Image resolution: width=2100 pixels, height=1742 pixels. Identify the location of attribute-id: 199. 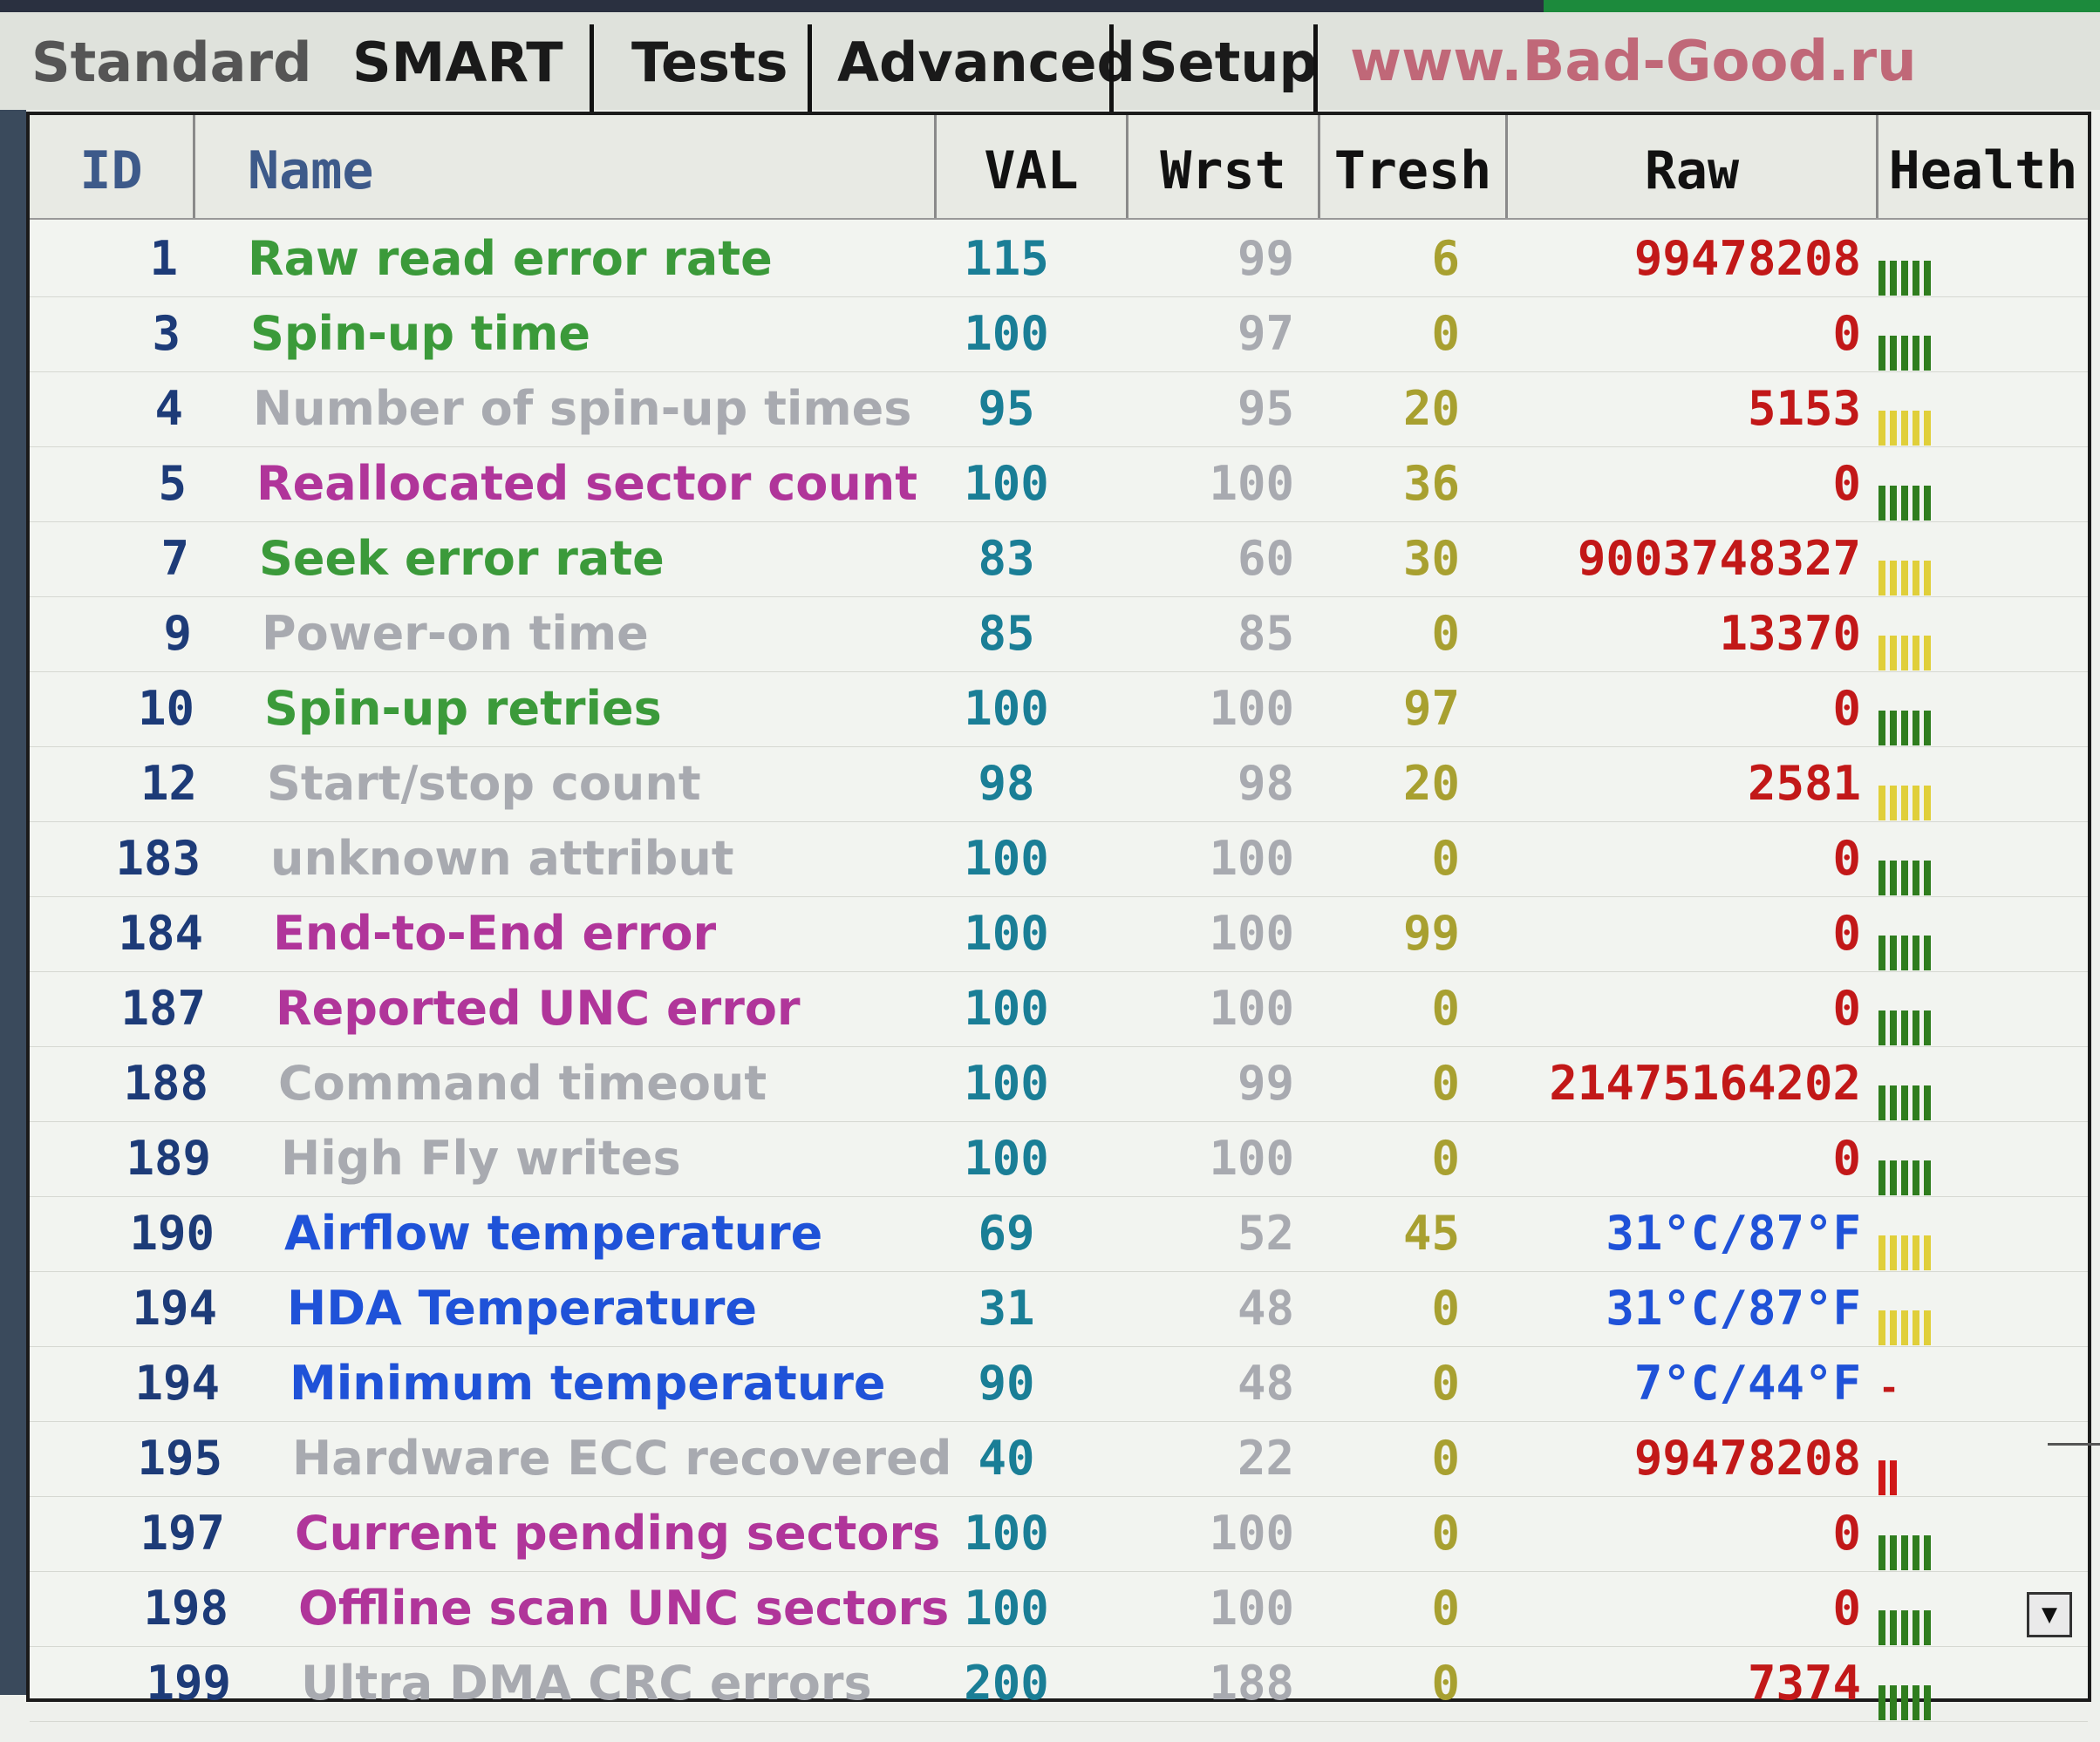
(188, 1683).